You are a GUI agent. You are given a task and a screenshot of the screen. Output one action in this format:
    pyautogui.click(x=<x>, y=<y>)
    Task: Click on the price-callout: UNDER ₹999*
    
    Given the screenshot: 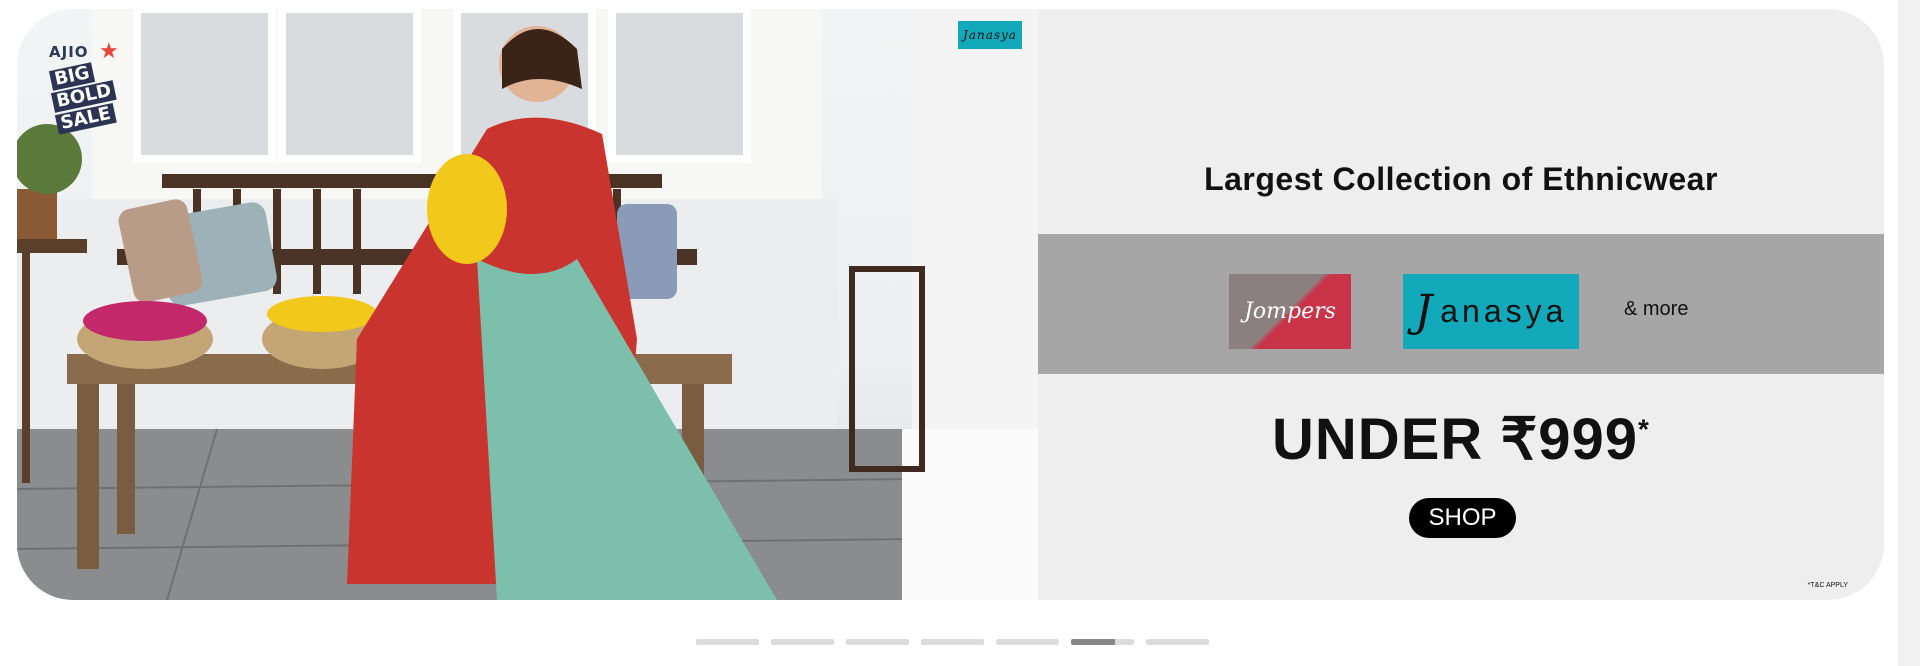 What is the action you would take?
    pyautogui.click(x=1461, y=439)
    